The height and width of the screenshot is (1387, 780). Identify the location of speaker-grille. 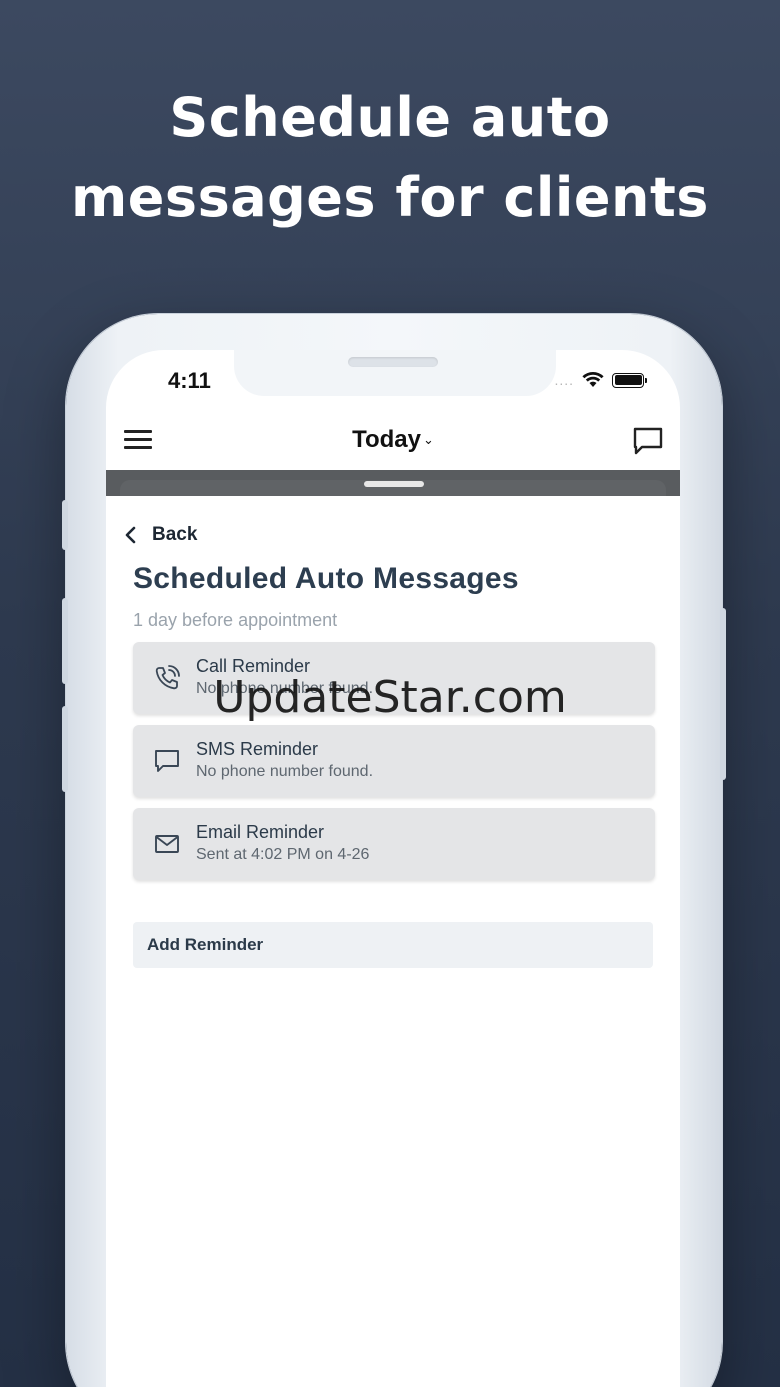
(393, 362).